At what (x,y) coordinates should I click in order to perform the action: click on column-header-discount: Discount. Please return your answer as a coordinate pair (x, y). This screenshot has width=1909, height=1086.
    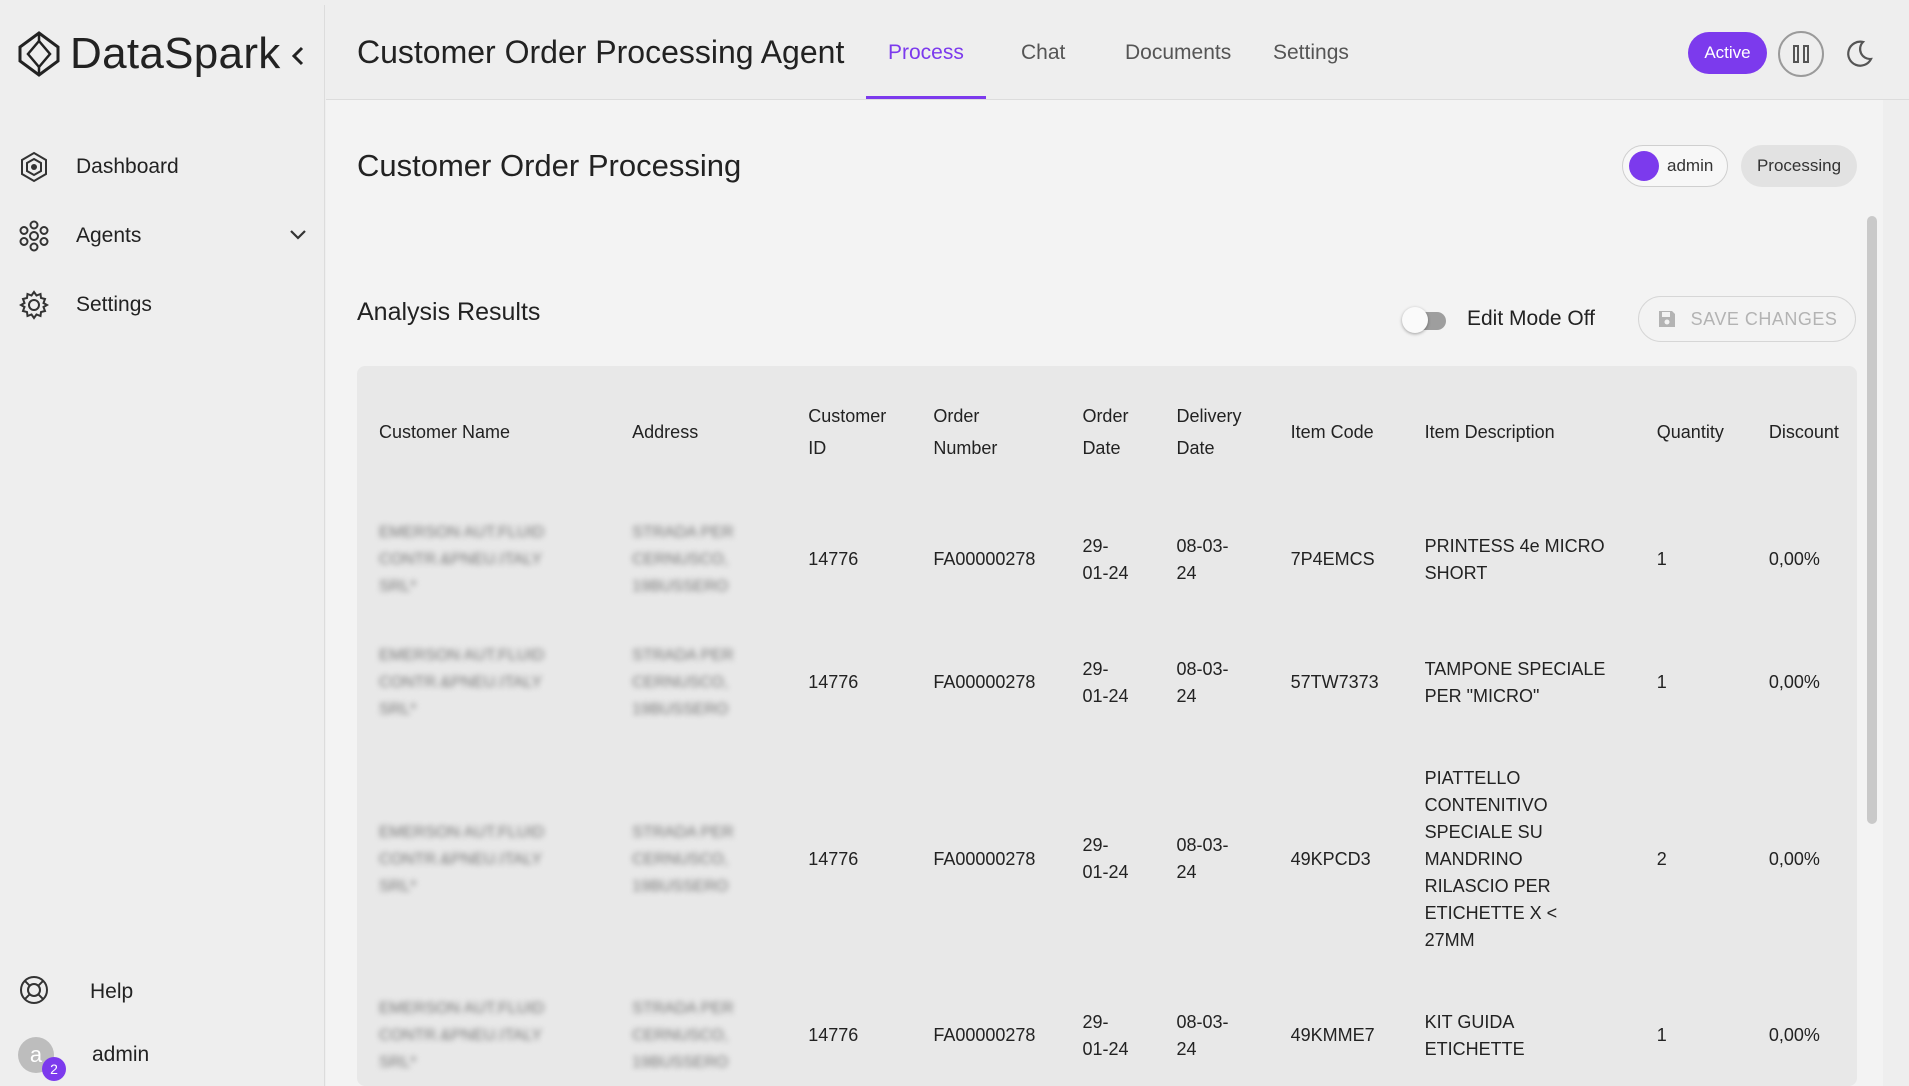
    Looking at the image, I should click on (1802, 432).